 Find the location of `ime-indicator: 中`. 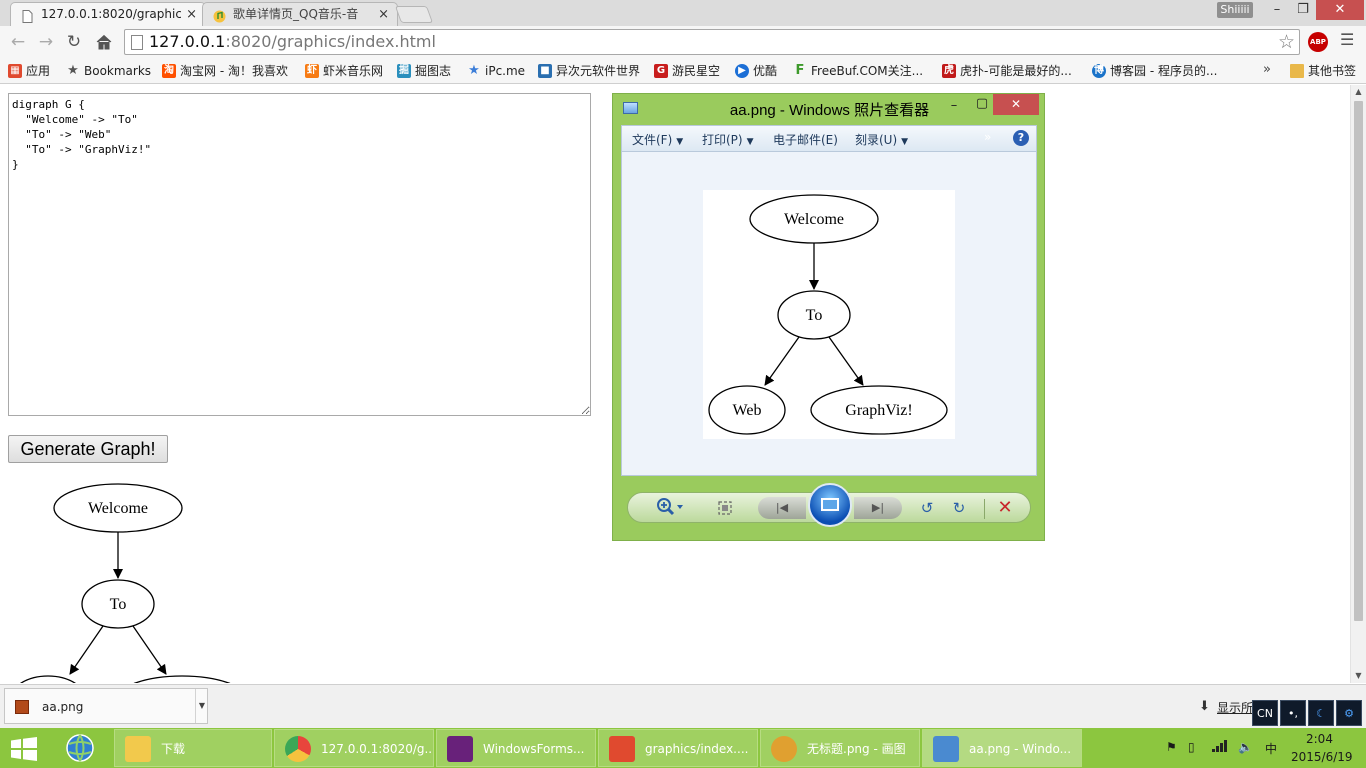

ime-indicator: 中 is located at coordinates (1271, 748).